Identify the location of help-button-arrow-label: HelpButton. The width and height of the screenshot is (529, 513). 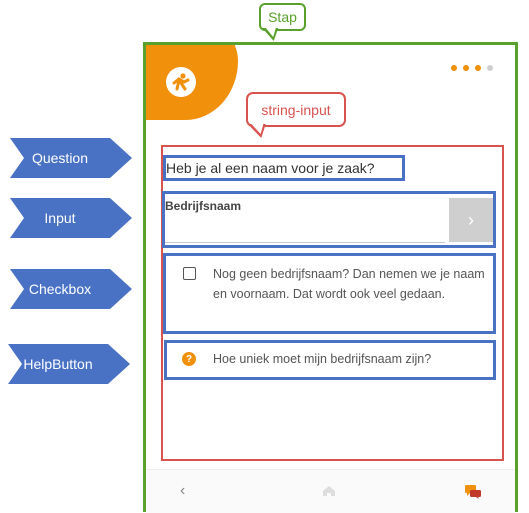
(58, 364).